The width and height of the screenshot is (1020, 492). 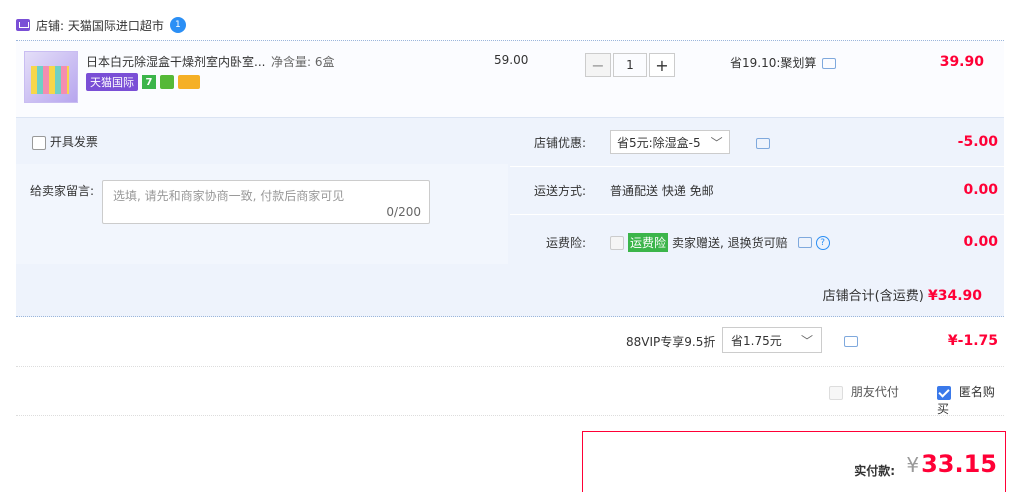 What do you see at coordinates (648, 242) in the screenshot?
I see `insurance-tag: 运费险` at bounding box center [648, 242].